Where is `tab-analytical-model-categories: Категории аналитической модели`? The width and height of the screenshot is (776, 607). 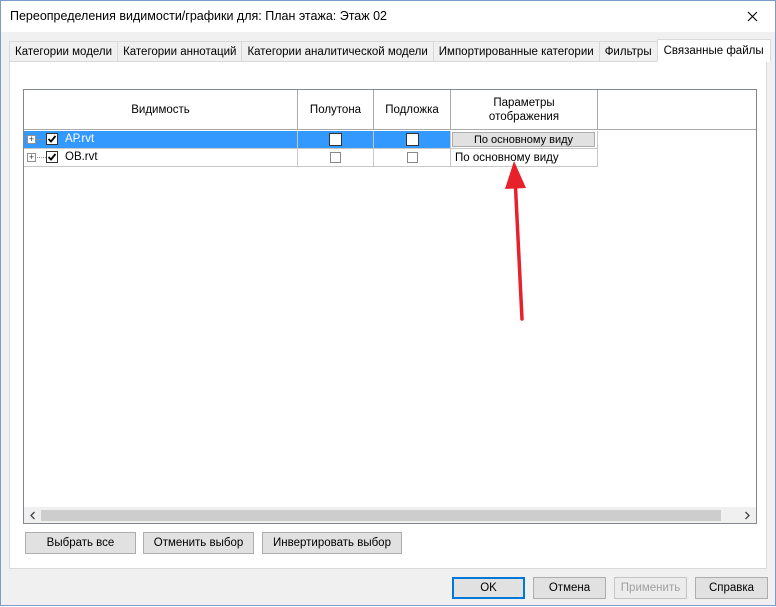
tab-analytical-model-categories: Категории аналитической модели is located at coordinates (337, 51).